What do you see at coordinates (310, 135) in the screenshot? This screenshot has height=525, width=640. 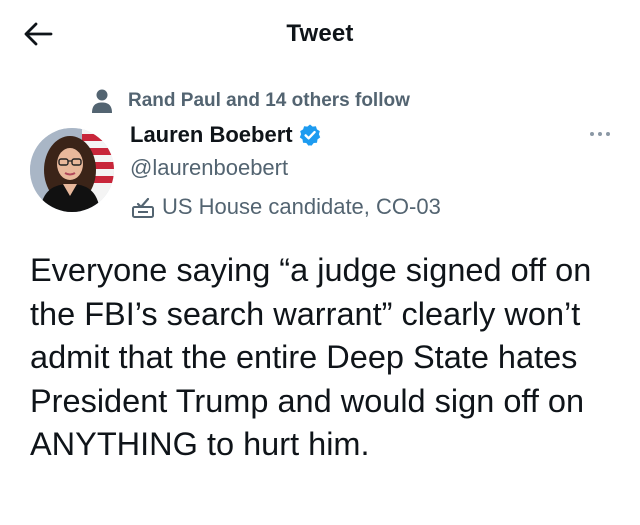 I see `verified-badge-icon` at bounding box center [310, 135].